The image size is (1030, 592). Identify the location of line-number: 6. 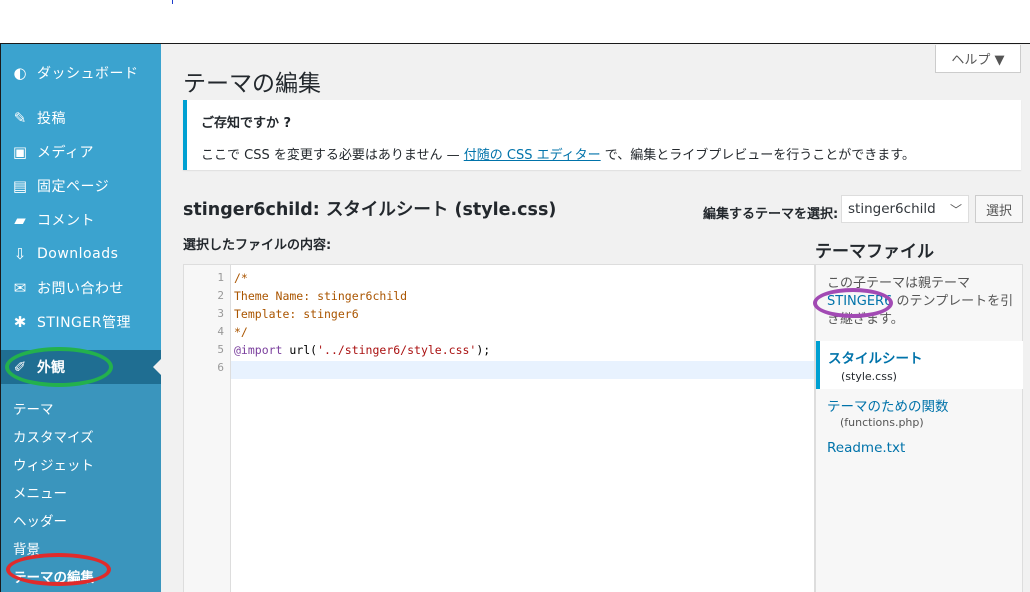
(220, 367).